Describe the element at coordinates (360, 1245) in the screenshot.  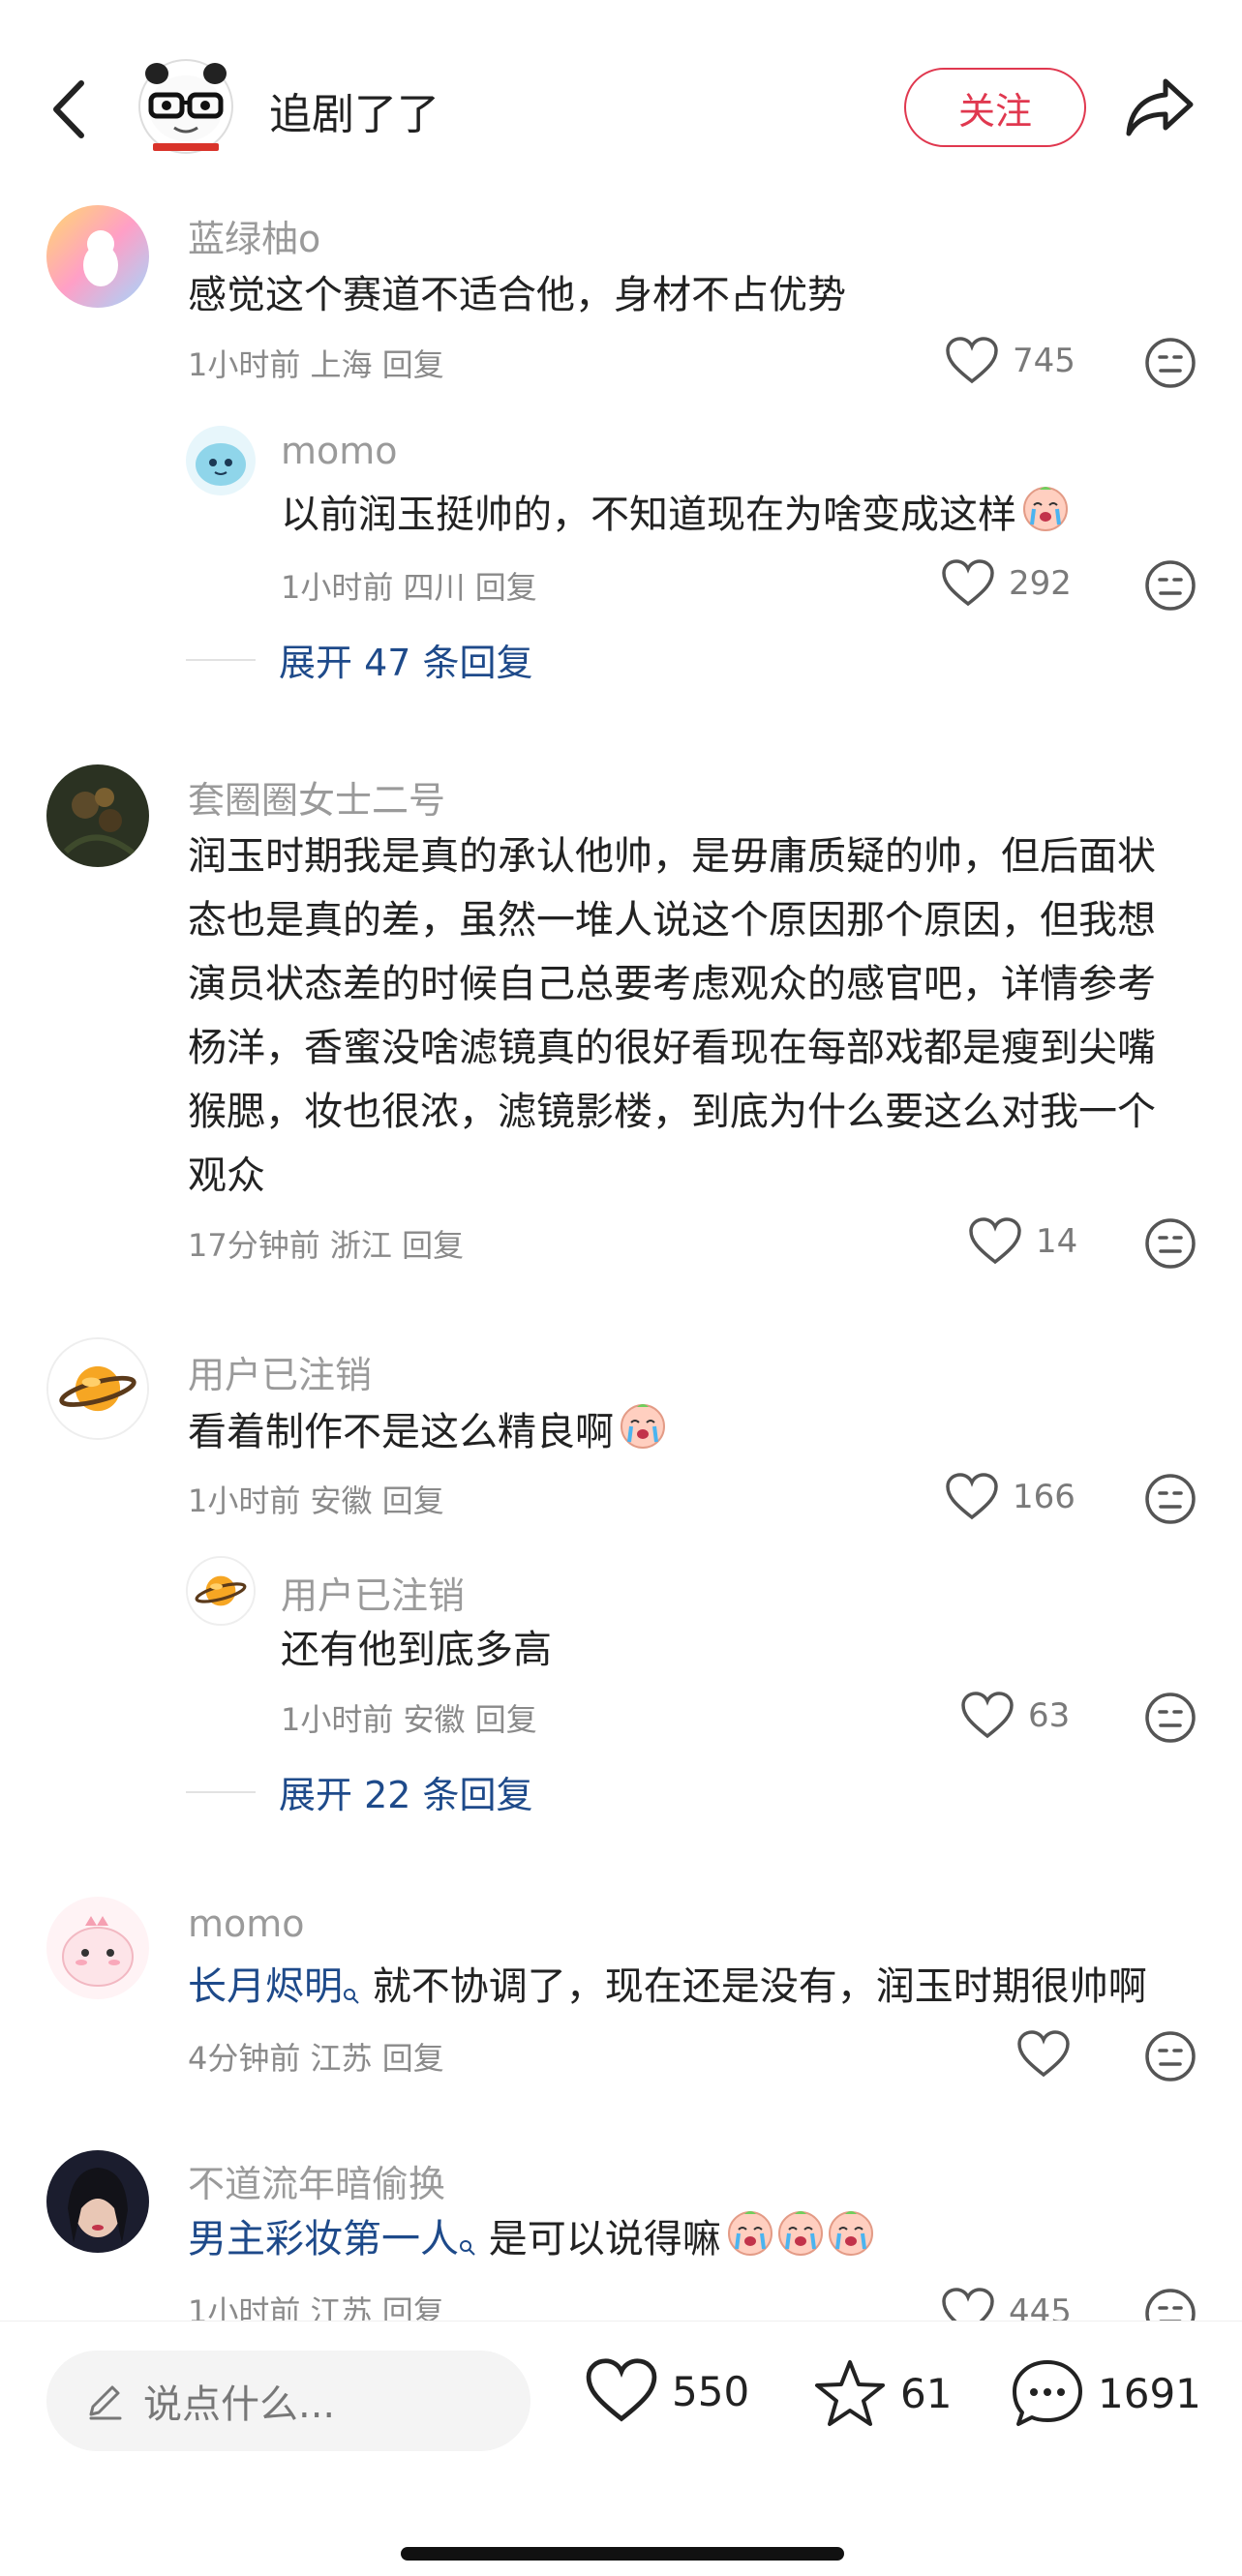
I see `comment-location: 浙江` at that location.